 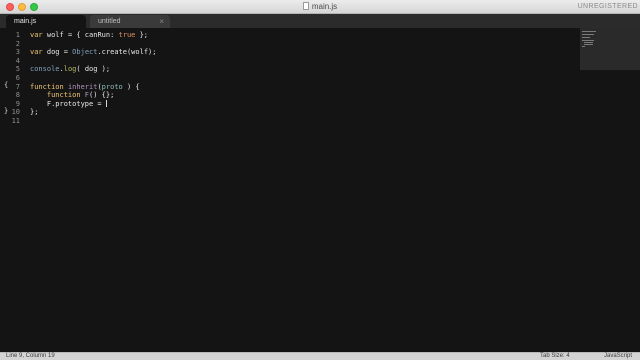 I want to click on close-tab-icon: ×, so click(x=161, y=21).